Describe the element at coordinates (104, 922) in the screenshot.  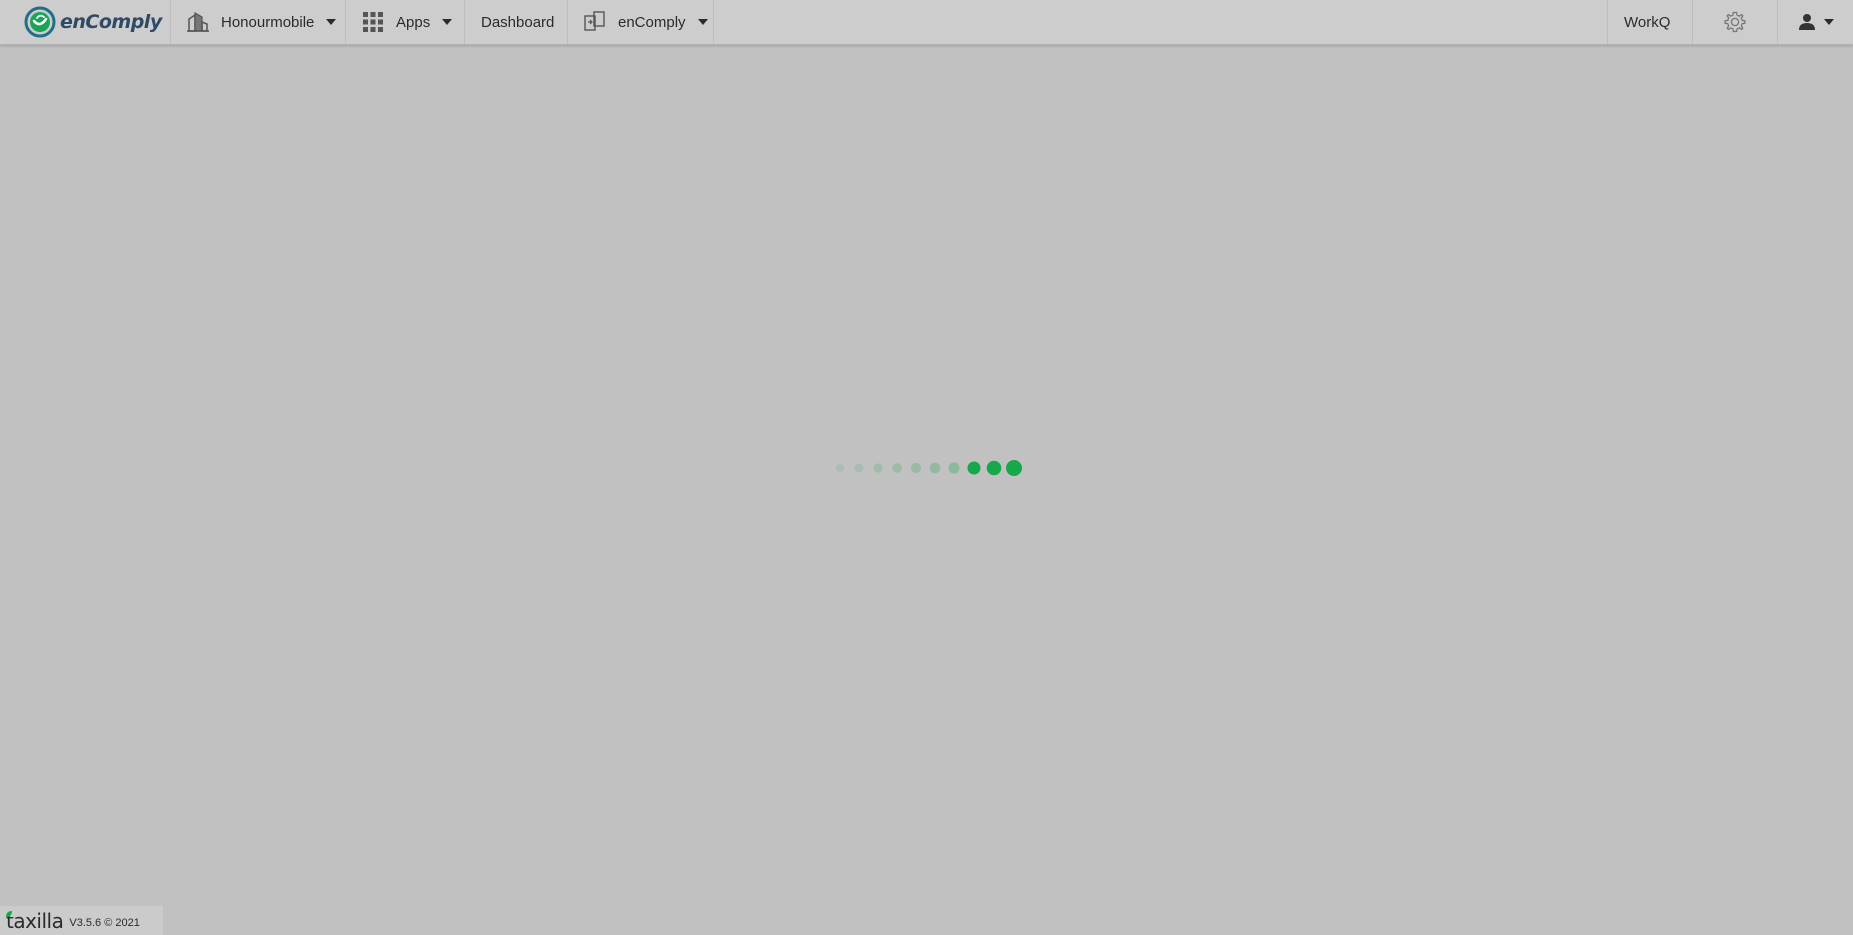
I see `version-text: V3.5.6 © 2021` at that location.